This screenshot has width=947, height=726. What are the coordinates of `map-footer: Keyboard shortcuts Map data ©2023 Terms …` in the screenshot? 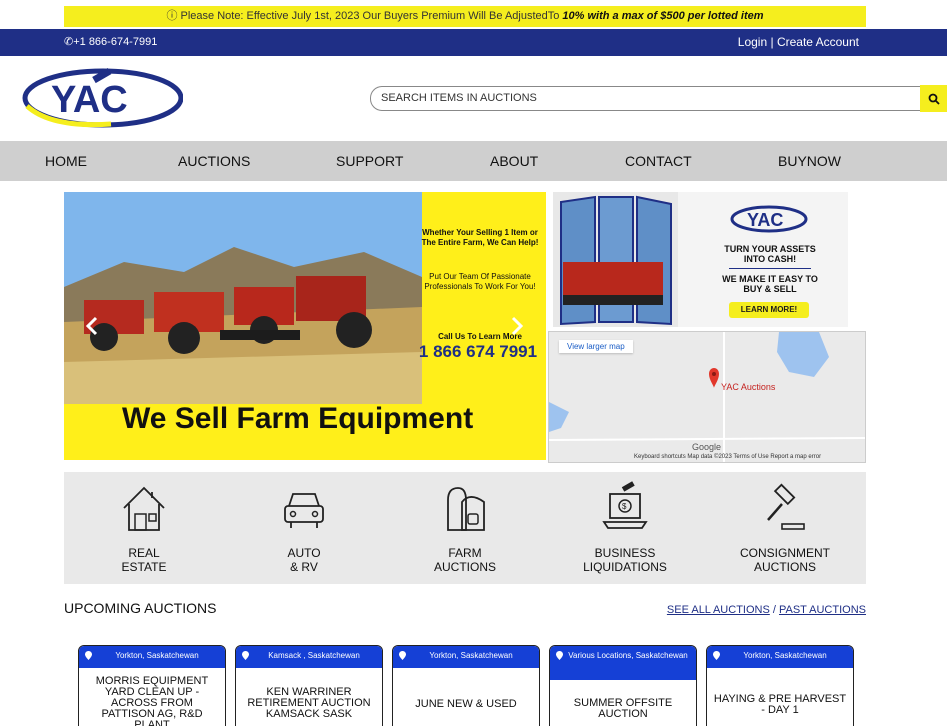 It's located at (727, 457).